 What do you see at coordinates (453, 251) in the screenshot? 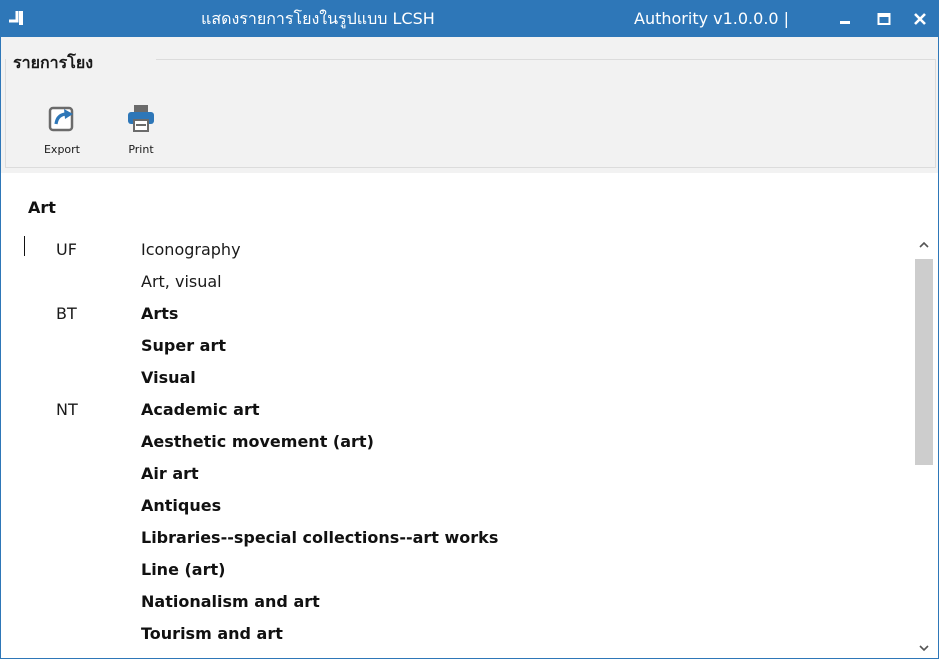
I see `reference-row: UF Iconography` at bounding box center [453, 251].